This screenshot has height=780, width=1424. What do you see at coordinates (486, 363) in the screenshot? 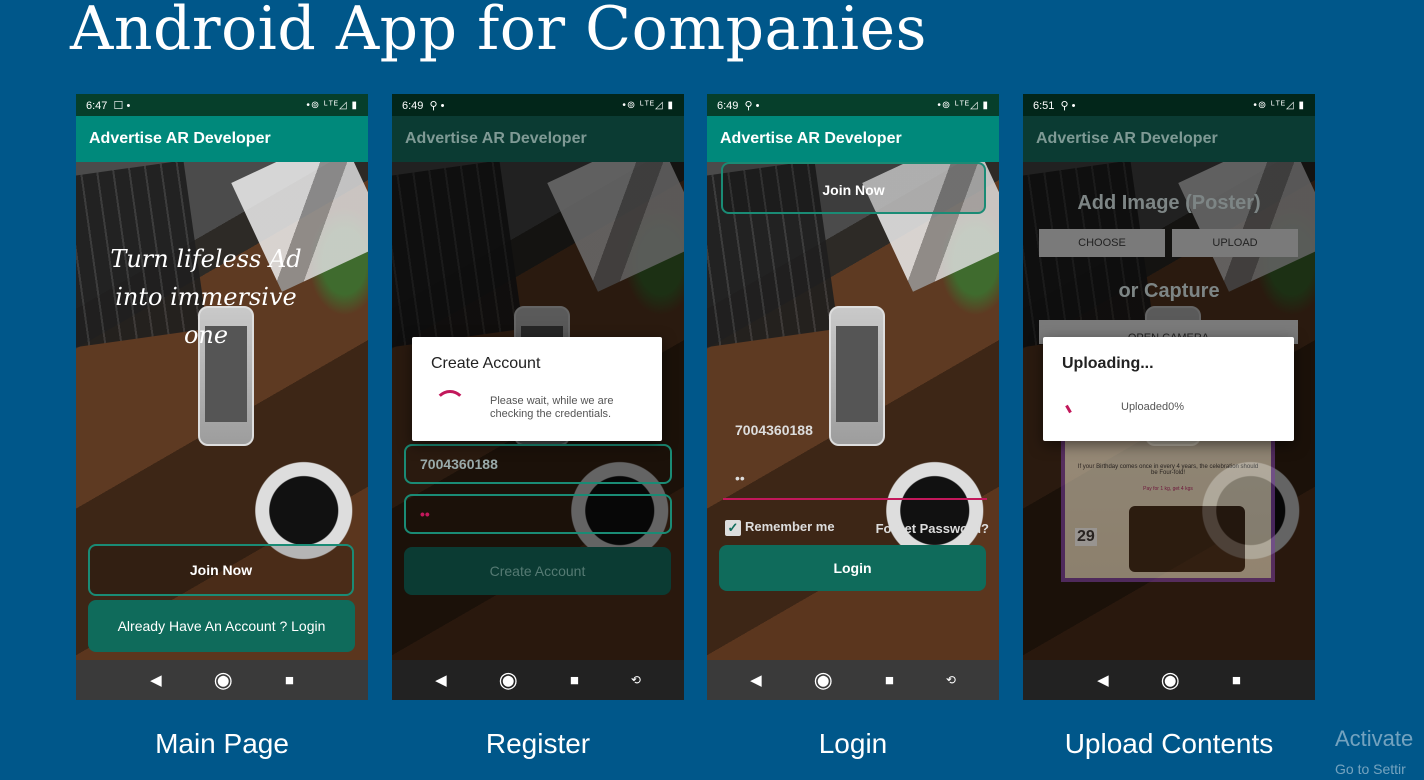
I see `dialog-title: Create Account` at bounding box center [486, 363].